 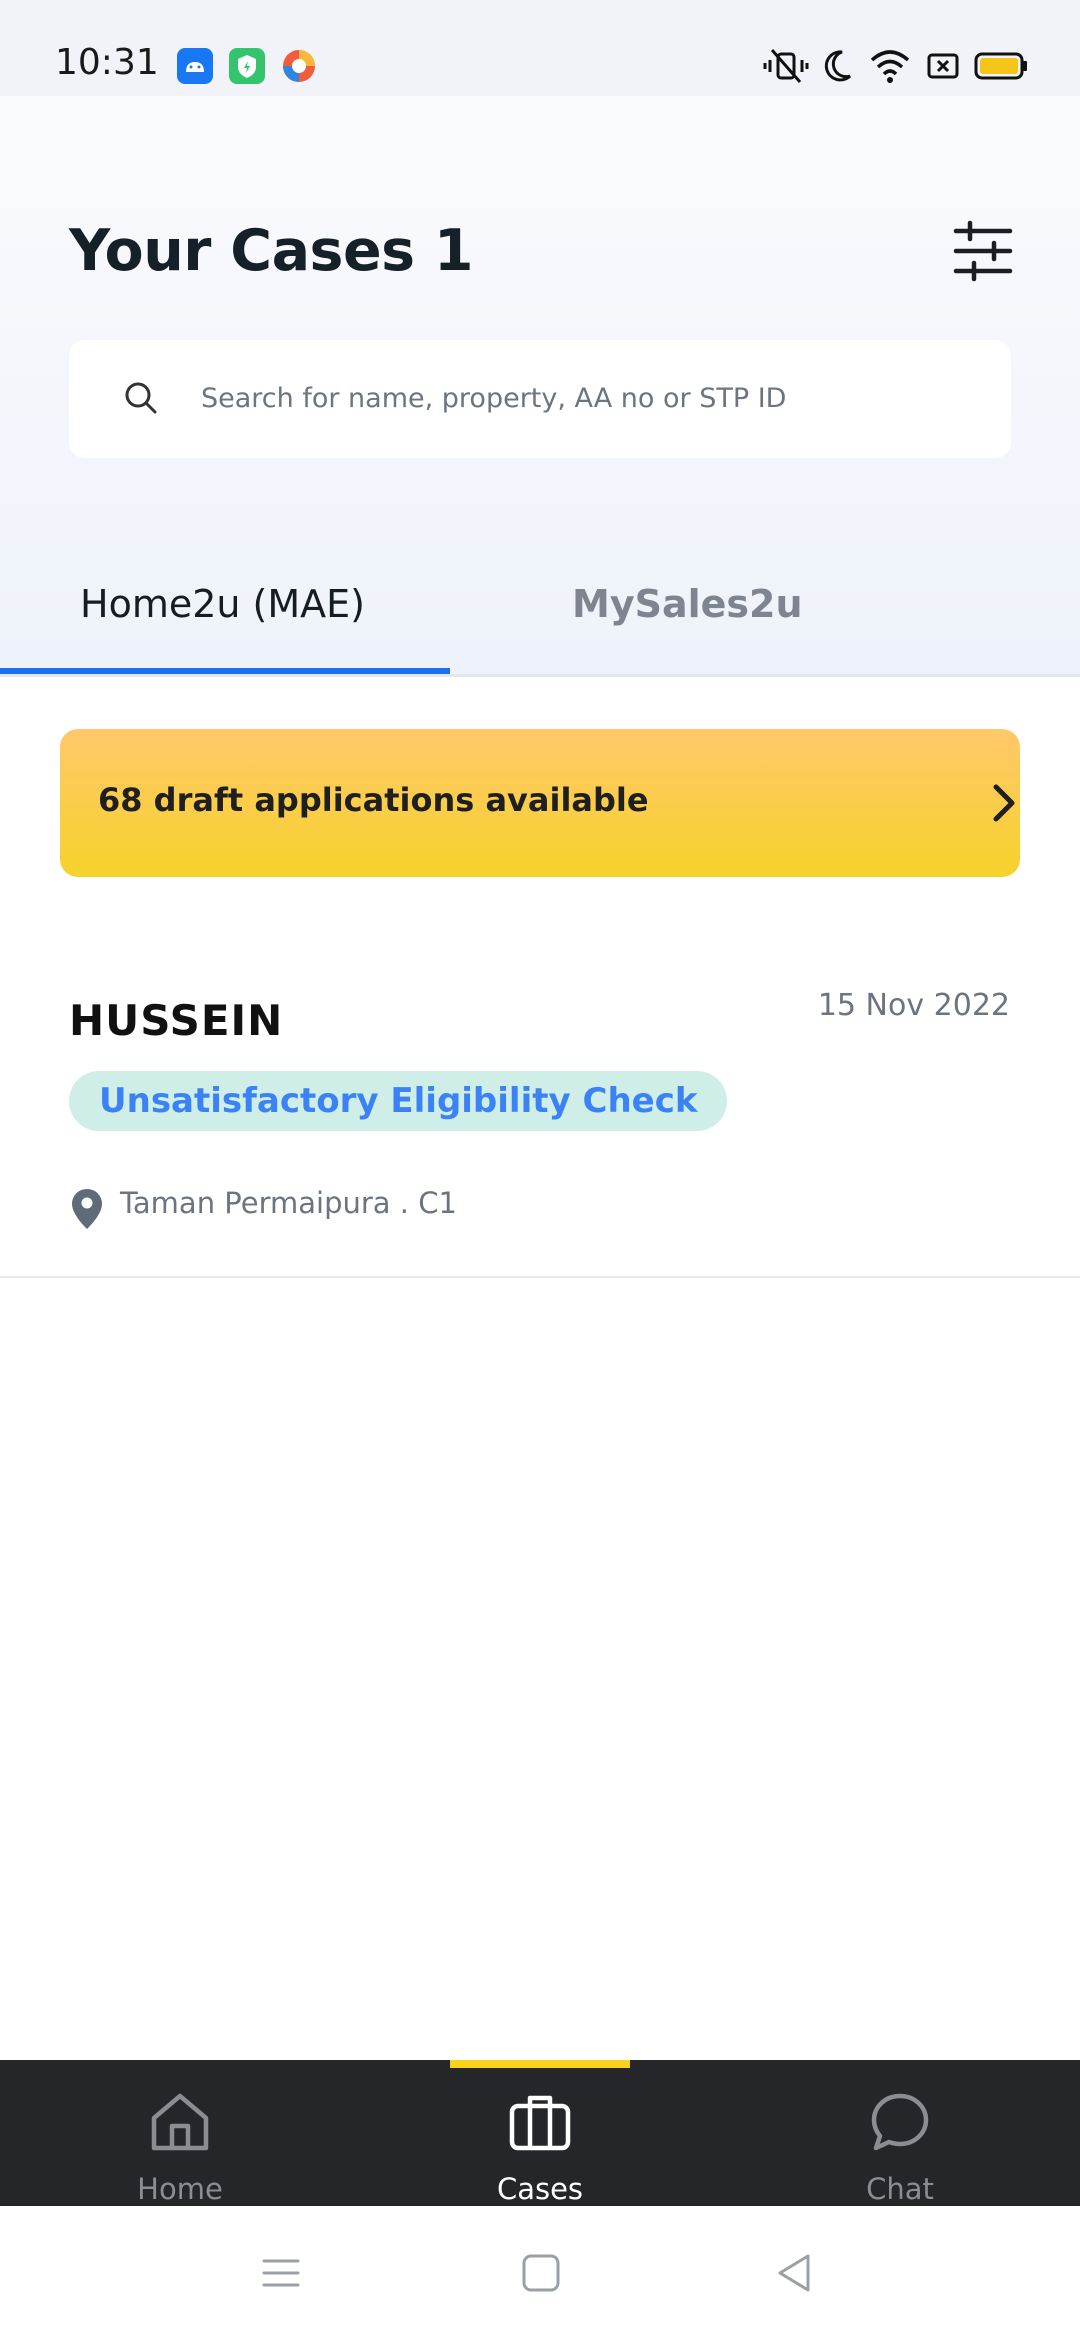 I want to click on status-time: 10:31, so click(x=107, y=62).